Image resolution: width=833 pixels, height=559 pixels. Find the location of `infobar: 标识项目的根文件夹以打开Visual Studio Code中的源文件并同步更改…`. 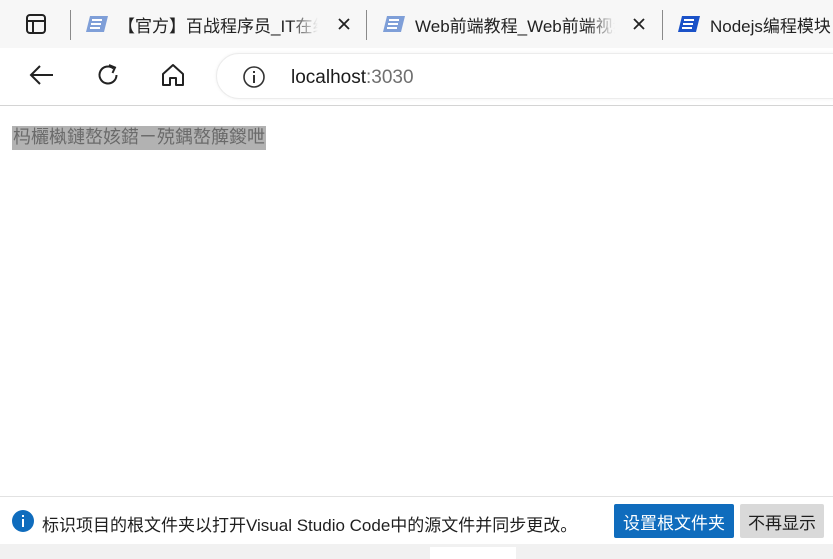

infobar: 标识项目的根文件夹以打开Visual Studio Code中的源文件并同步更改… is located at coordinates (416, 520).